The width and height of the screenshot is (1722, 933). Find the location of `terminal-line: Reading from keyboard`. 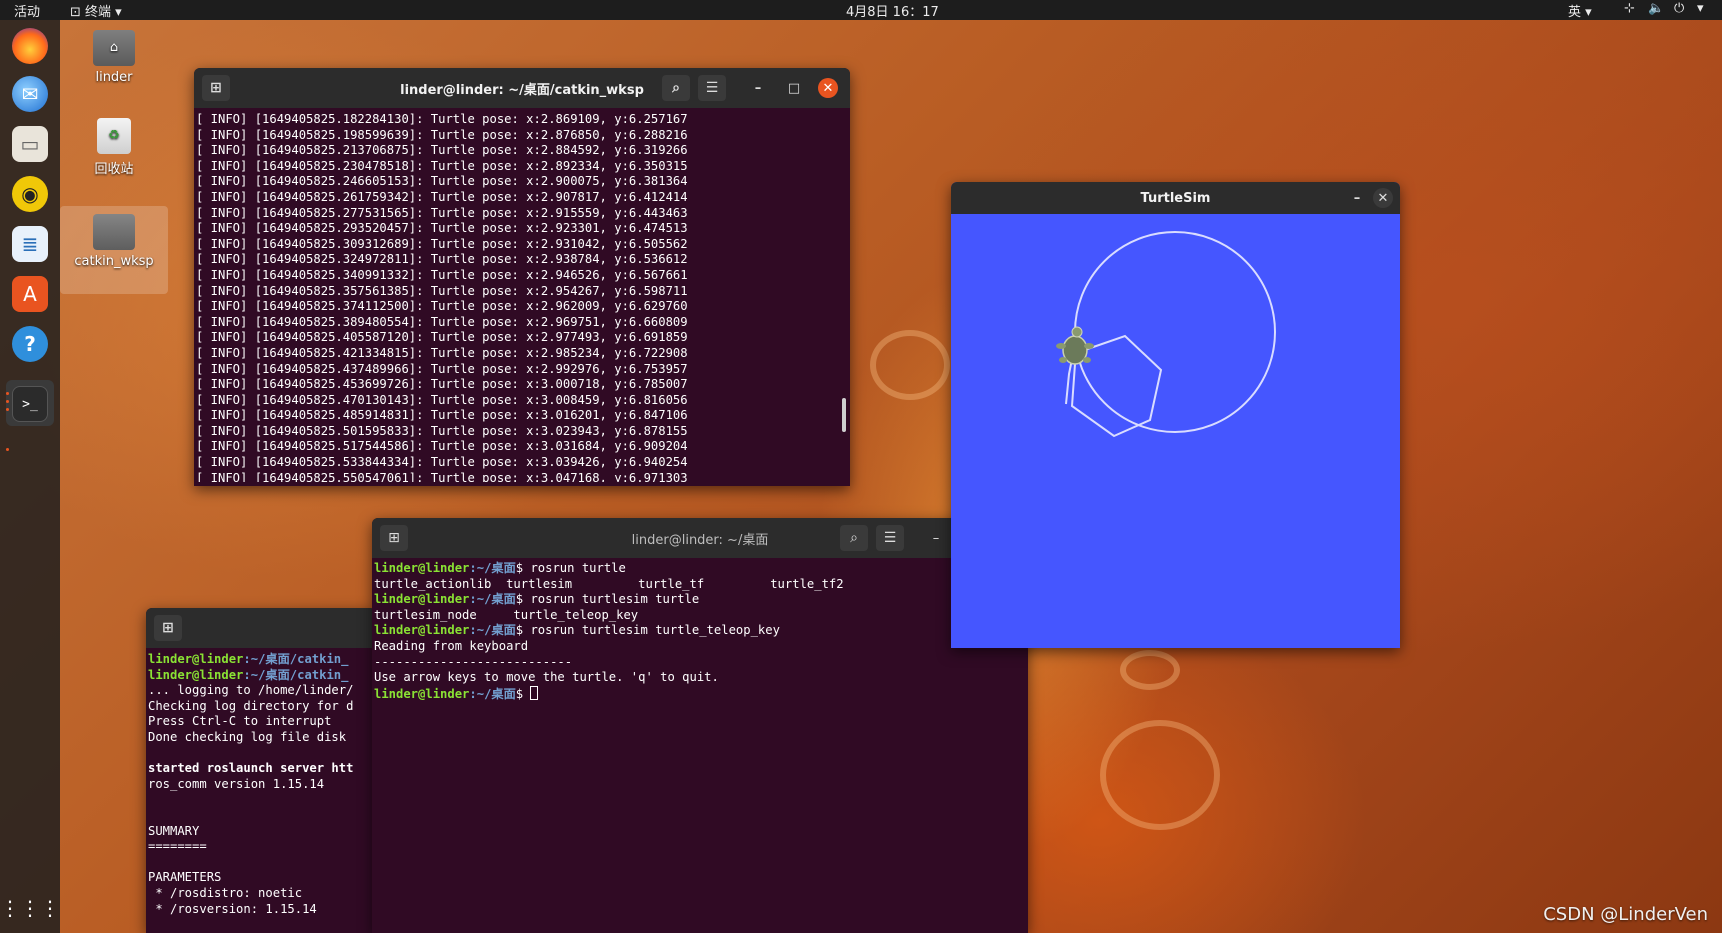

terminal-line: Reading from keyboard is located at coordinates (451, 645).